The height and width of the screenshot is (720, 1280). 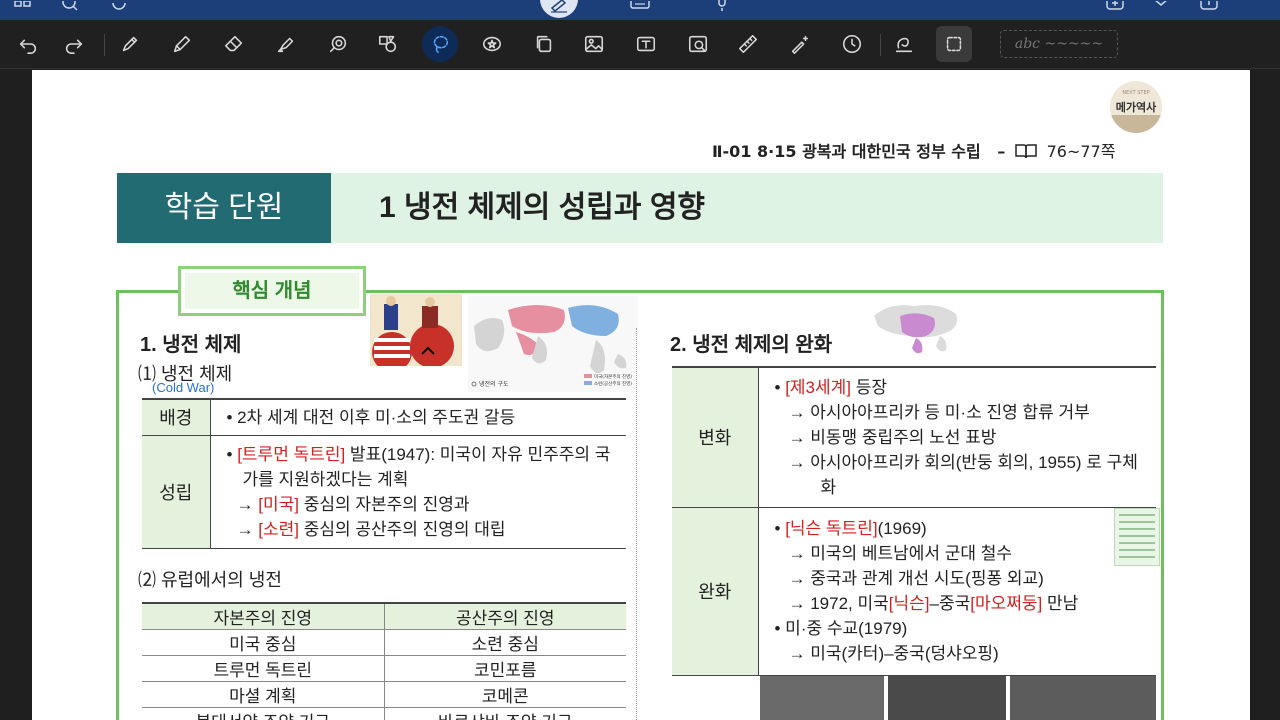 I want to click on reference-code: Ⅱ-01 8·15 광복과 대한민국 정부 수립, so click(x=846, y=151).